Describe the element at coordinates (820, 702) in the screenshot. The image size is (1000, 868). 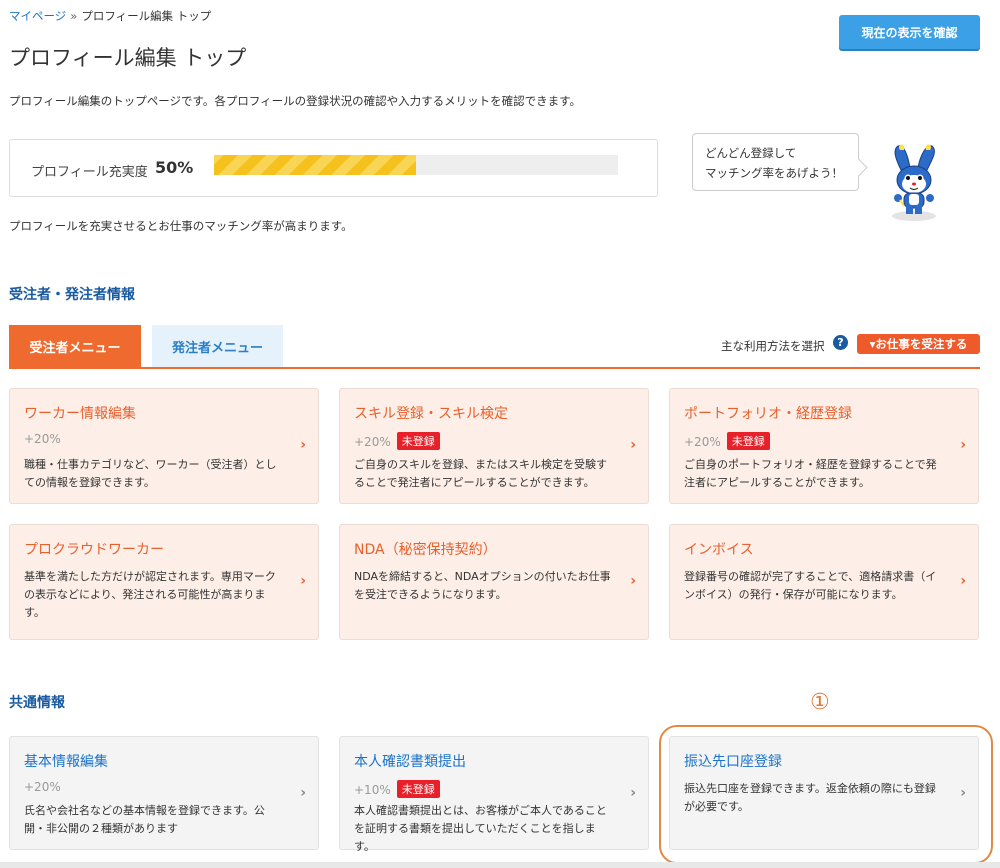
I see `annotation-number: ①` at that location.